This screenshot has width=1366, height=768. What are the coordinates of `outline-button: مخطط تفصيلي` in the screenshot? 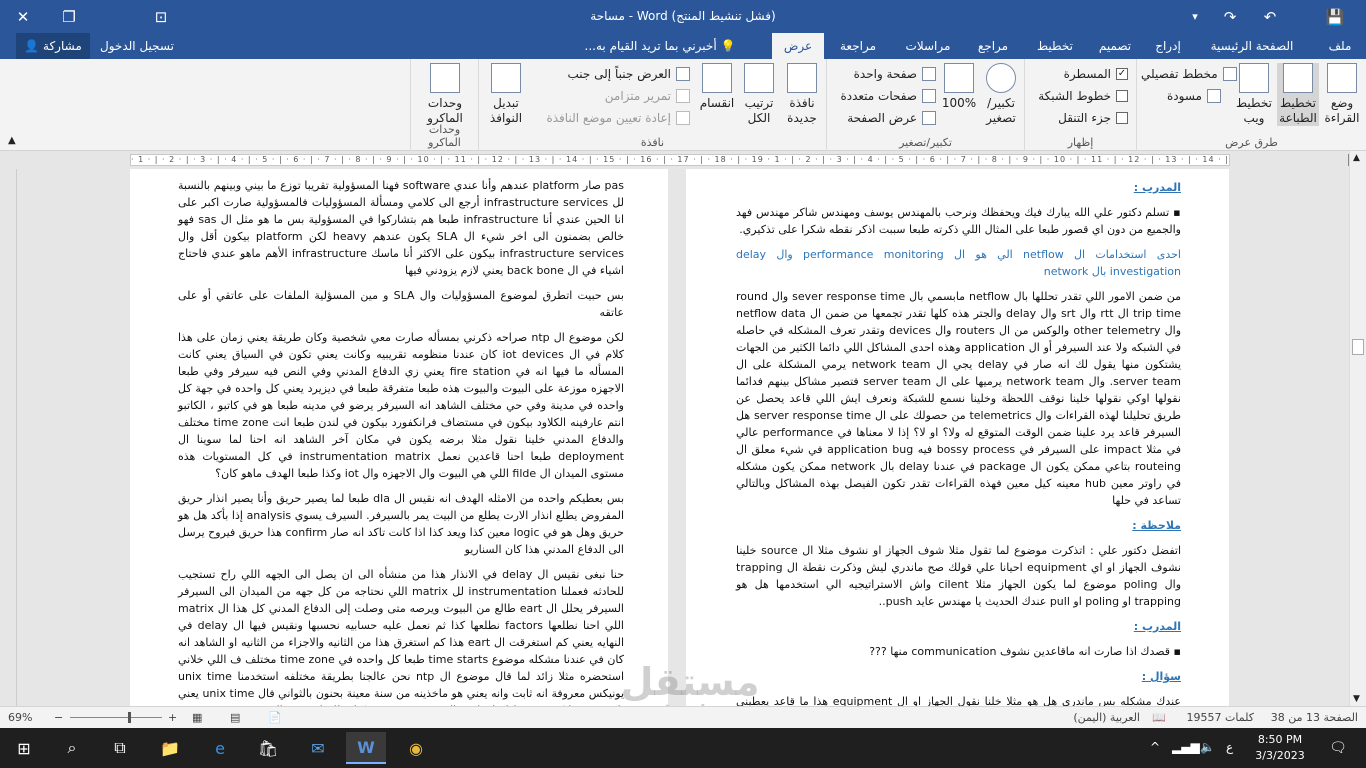 It's located at (1189, 74).